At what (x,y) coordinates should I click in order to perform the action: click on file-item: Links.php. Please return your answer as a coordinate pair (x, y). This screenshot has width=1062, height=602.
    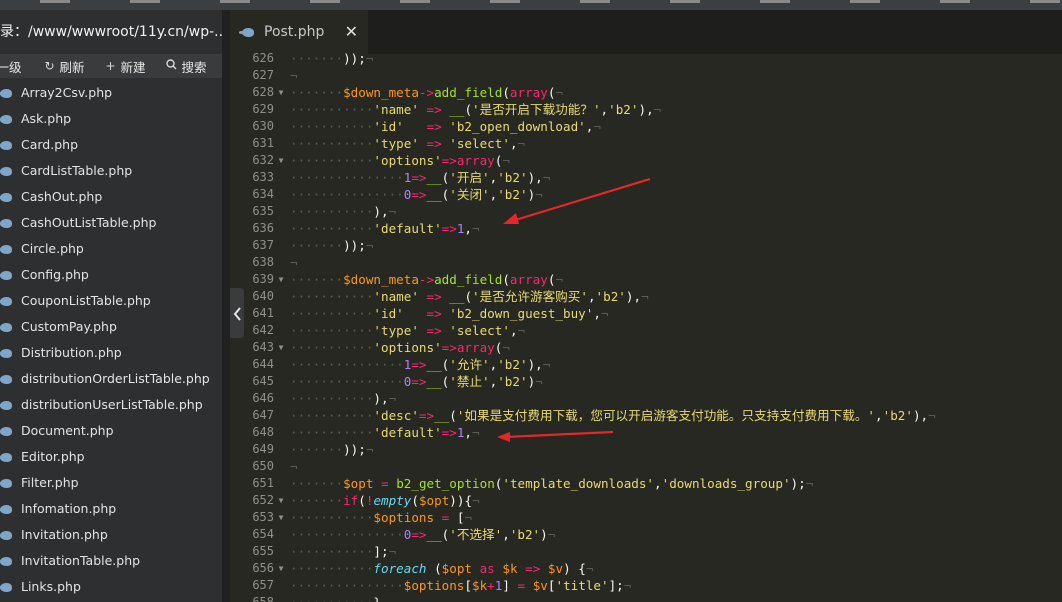
    Looking at the image, I should click on (111, 587).